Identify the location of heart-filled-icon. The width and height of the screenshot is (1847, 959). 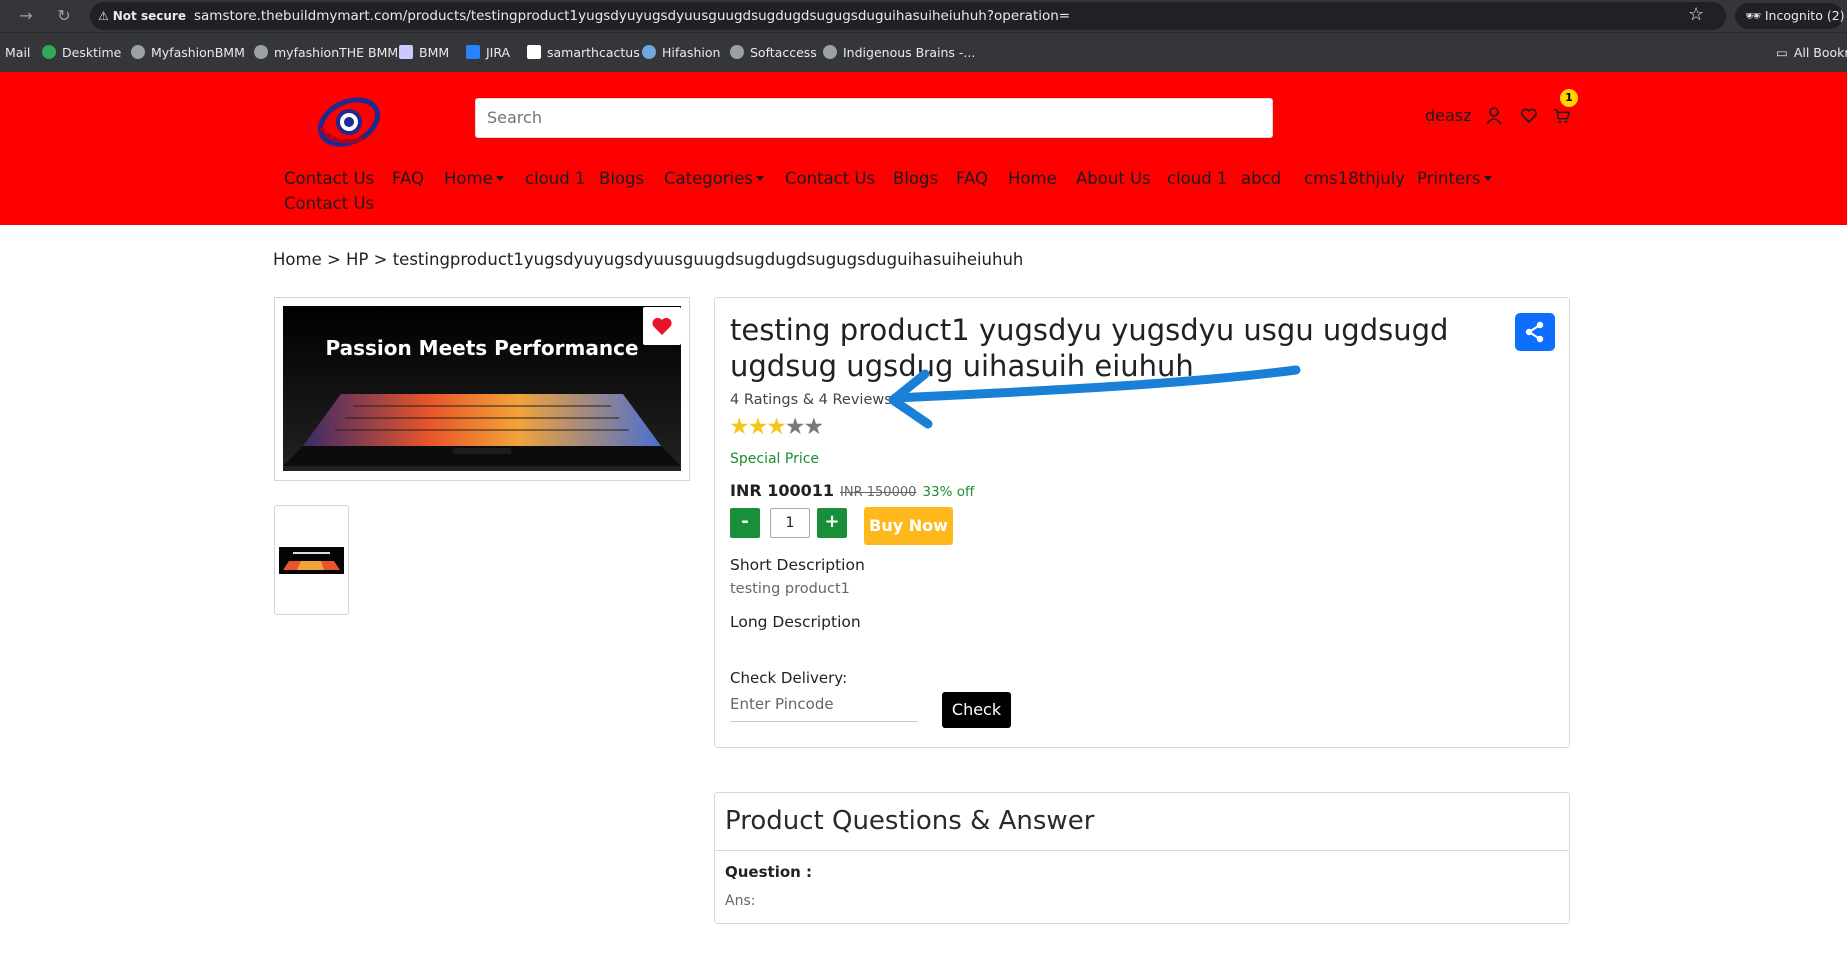
(662, 326).